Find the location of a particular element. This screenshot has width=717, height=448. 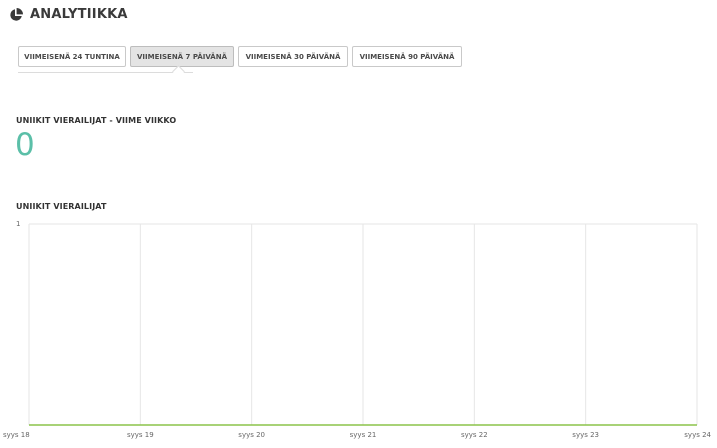

chart-y-tick-label: 1 is located at coordinates (18, 224).